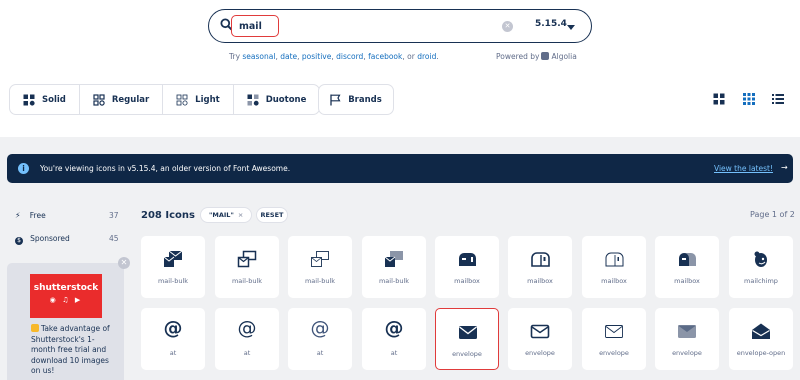  I want to click on media-icons: ◉ ♫ ▶, so click(66, 300).